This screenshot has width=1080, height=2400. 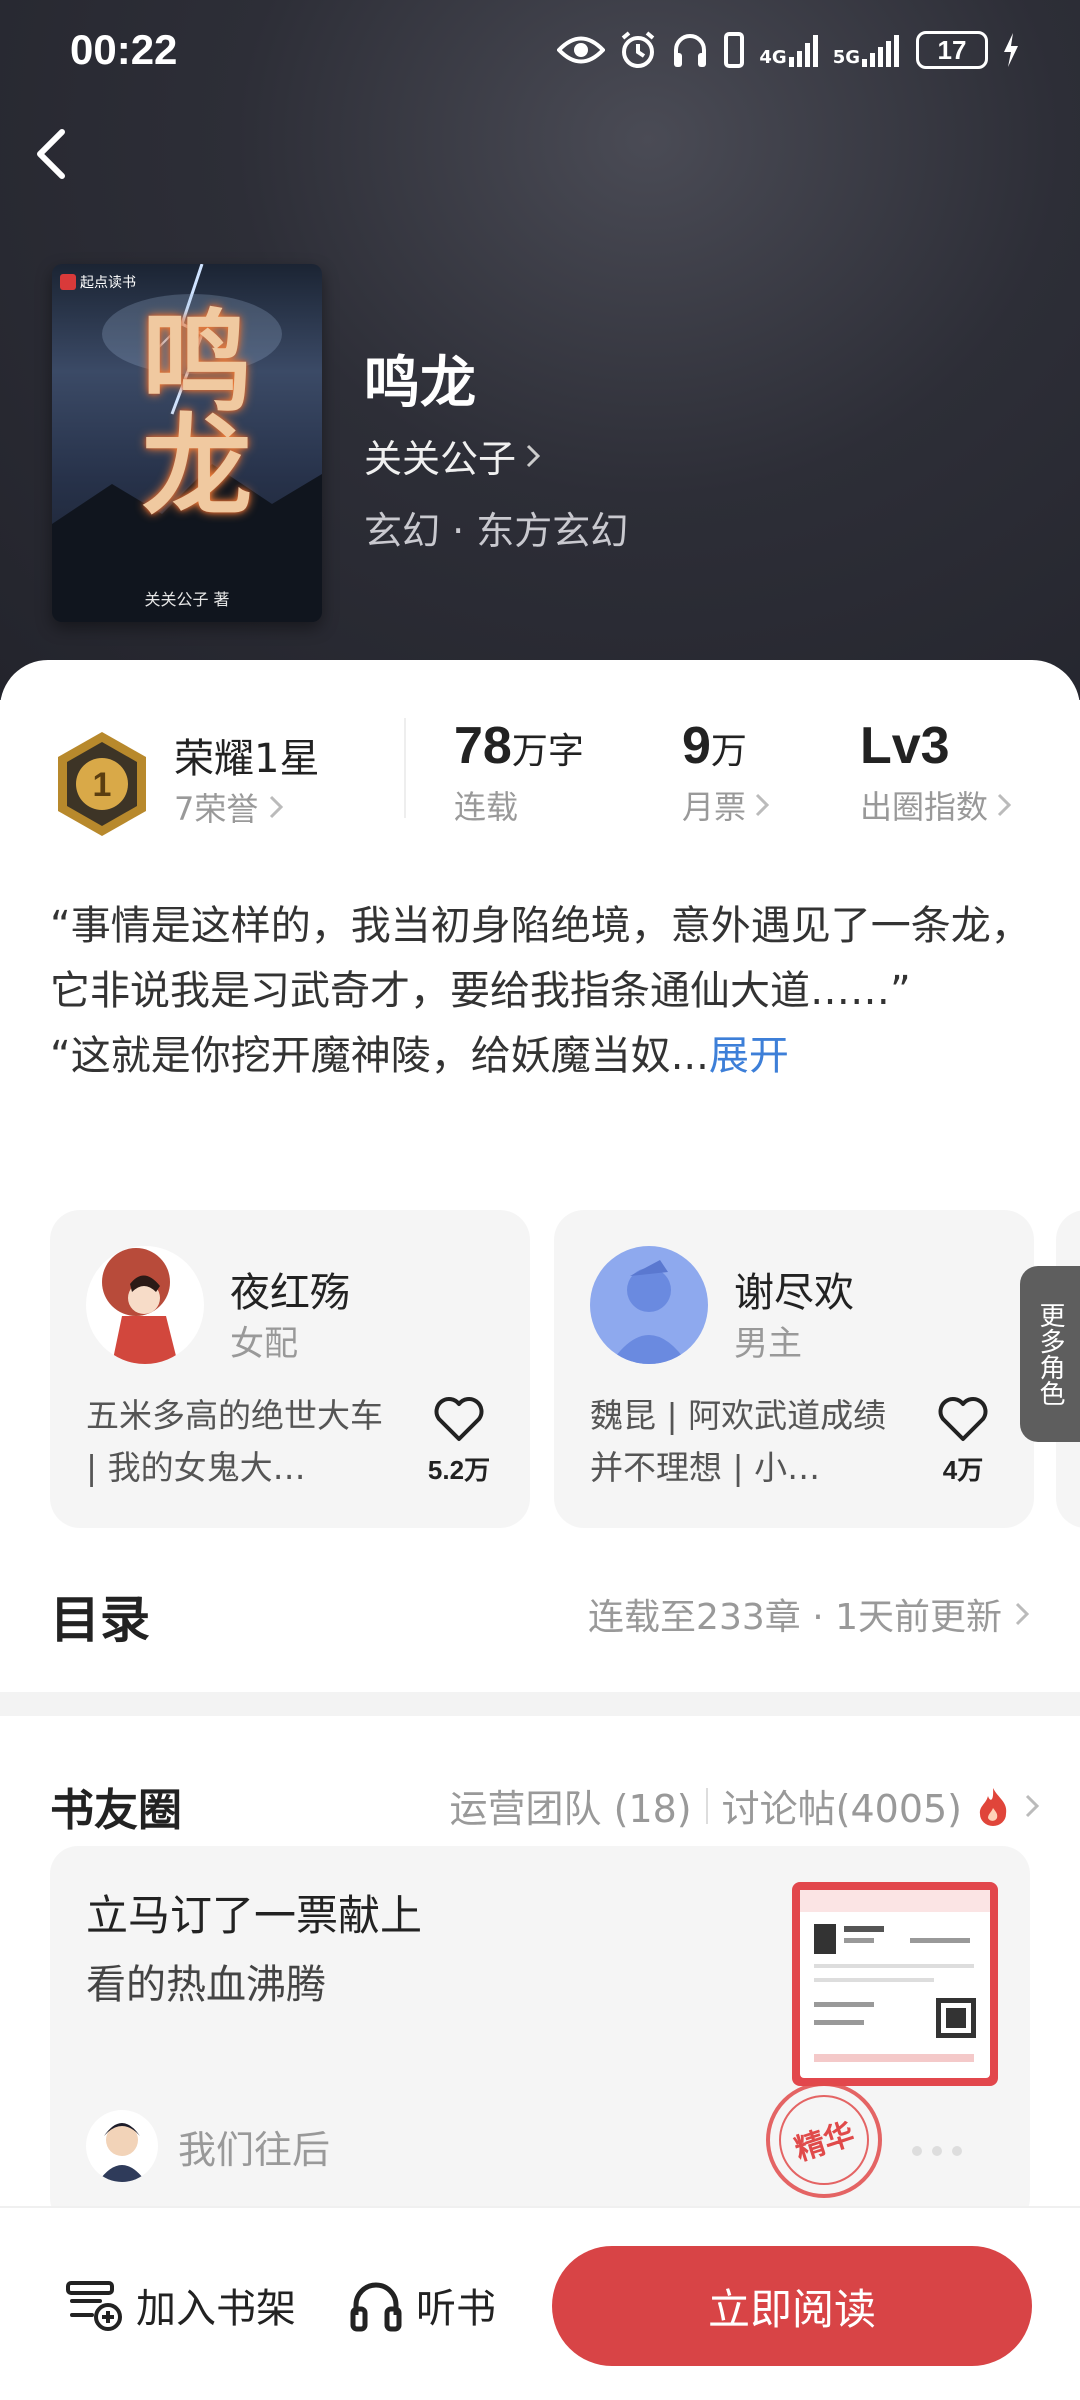 I want to click on back-arrow-icon, so click(x=50, y=154).